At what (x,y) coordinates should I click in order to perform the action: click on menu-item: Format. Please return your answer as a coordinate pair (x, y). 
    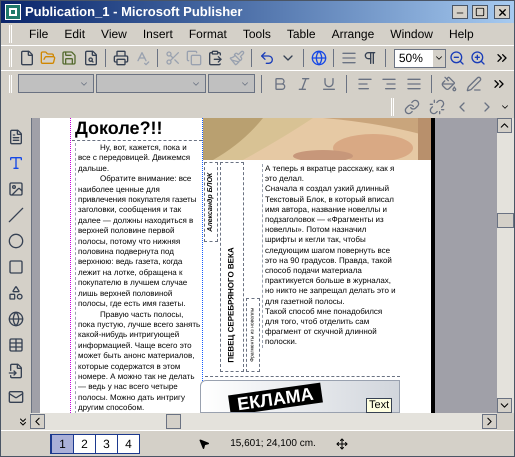
    Looking at the image, I should click on (208, 34).